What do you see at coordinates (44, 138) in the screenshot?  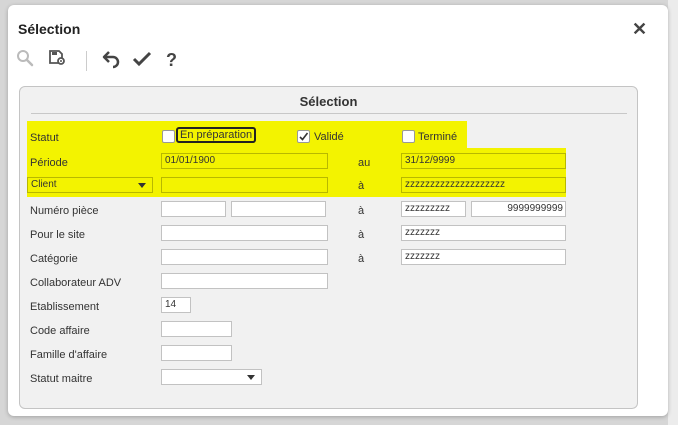 I see `status-label: Statut` at bounding box center [44, 138].